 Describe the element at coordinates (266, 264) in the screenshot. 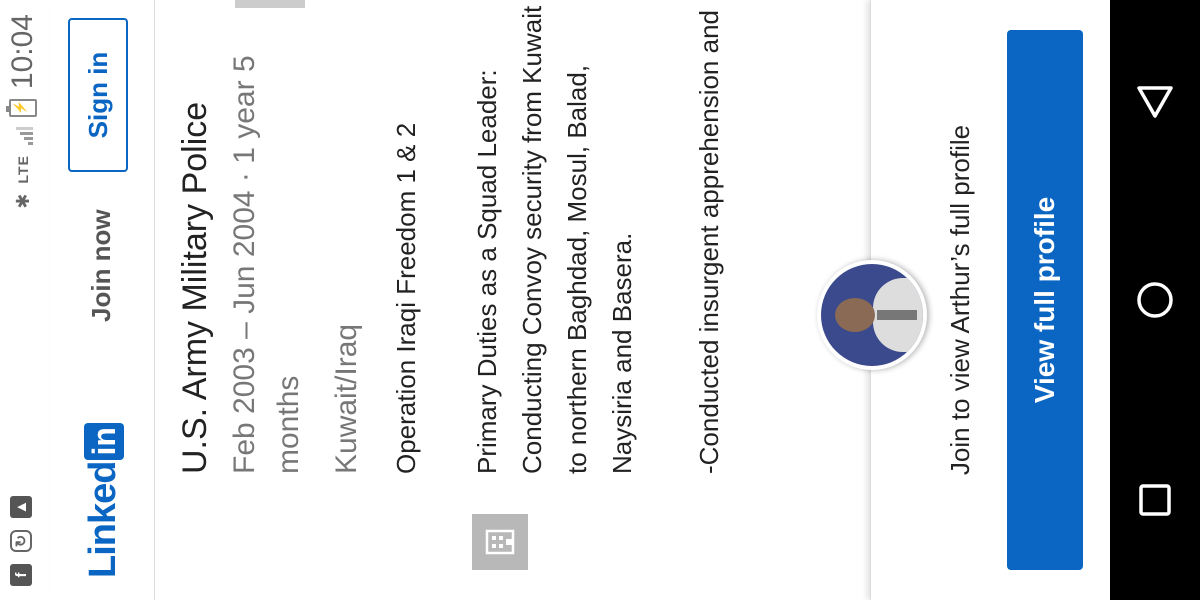

I see `position-dates: Feb 2003 – Jun 2004 · 1 year 5 months` at that location.